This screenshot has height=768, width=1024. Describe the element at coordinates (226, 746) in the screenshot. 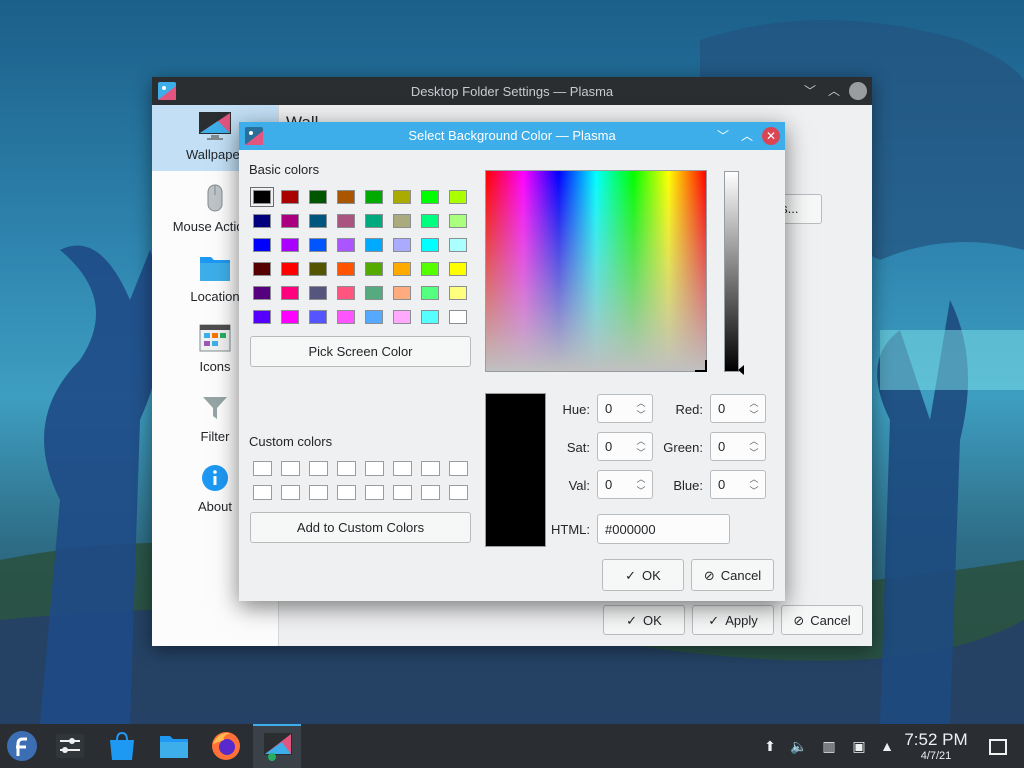

I see `firefox-icon` at that location.